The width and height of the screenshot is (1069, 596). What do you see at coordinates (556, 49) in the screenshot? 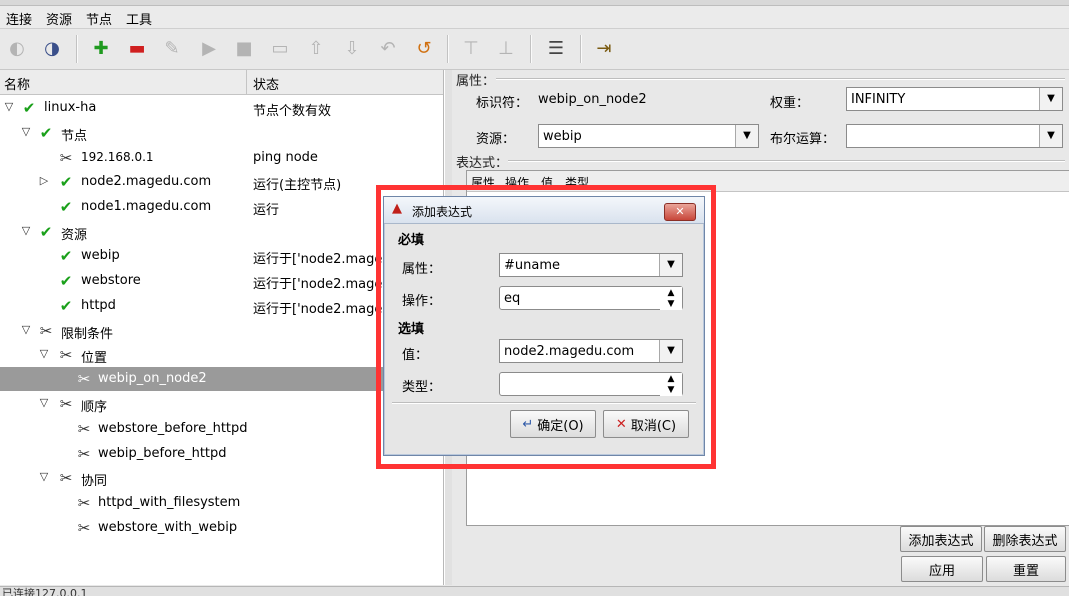
I see `log-icon: ☰` at bounding box center [556, 49].